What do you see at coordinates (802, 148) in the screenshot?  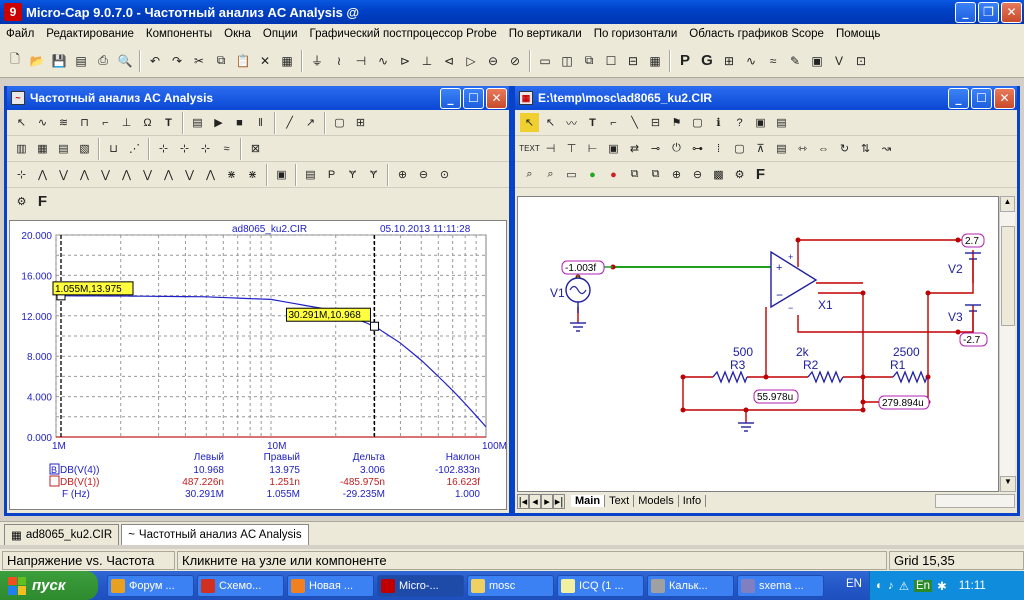 I see `flip-x-icon: ⇿` at bounding box center [802, 148].